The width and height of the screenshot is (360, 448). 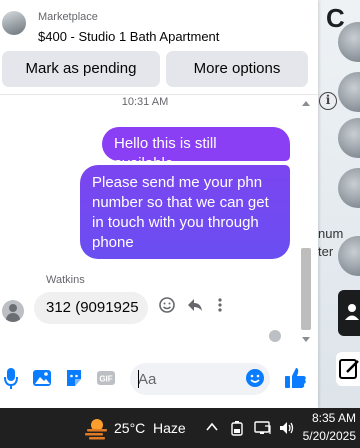 I want to click on volume-icon, so click(x=287, y=429).